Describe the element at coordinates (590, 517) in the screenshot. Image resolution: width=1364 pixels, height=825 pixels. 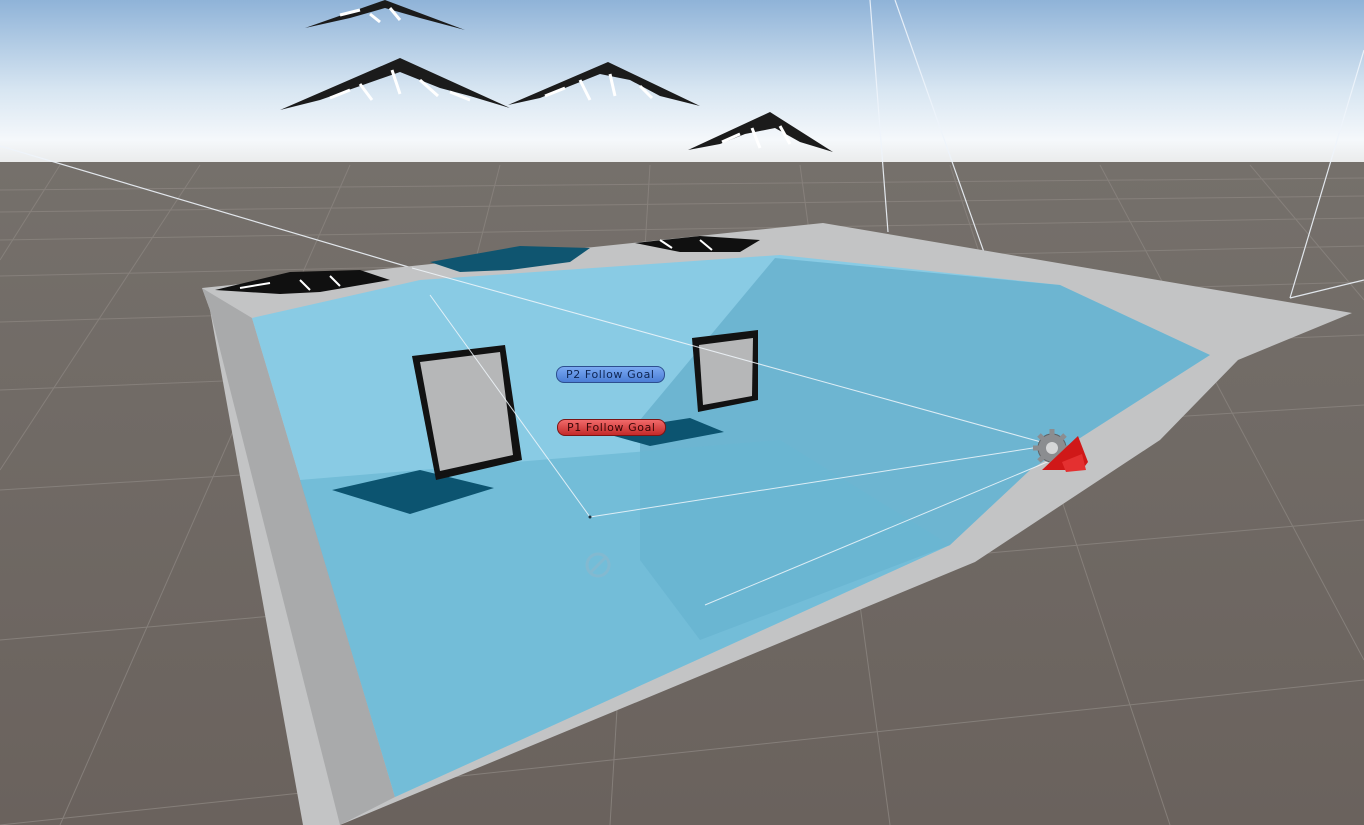
I see `origin-point` at that location.